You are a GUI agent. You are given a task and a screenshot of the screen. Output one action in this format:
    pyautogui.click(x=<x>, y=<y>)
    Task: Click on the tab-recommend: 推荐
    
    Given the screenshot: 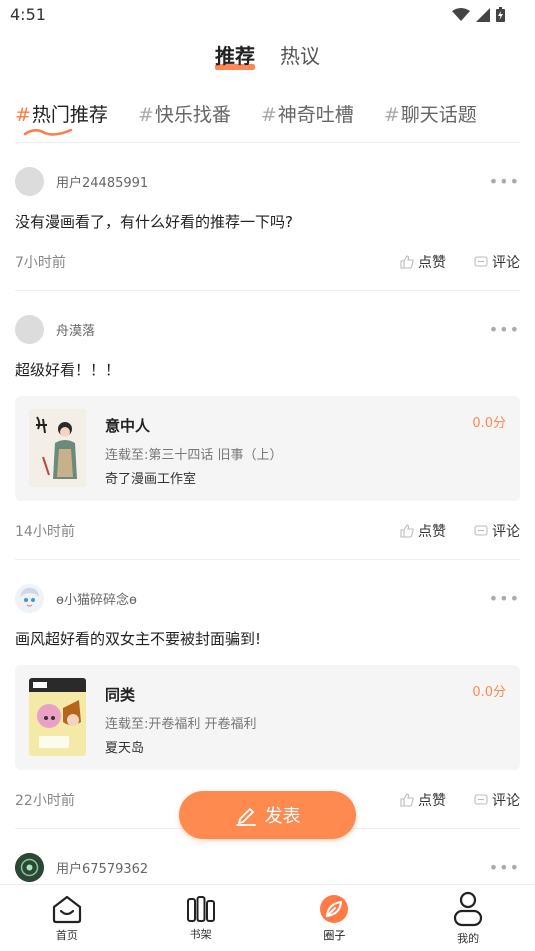 What is the action you would take?
    pyautogui.click(x=234, y=55)
    